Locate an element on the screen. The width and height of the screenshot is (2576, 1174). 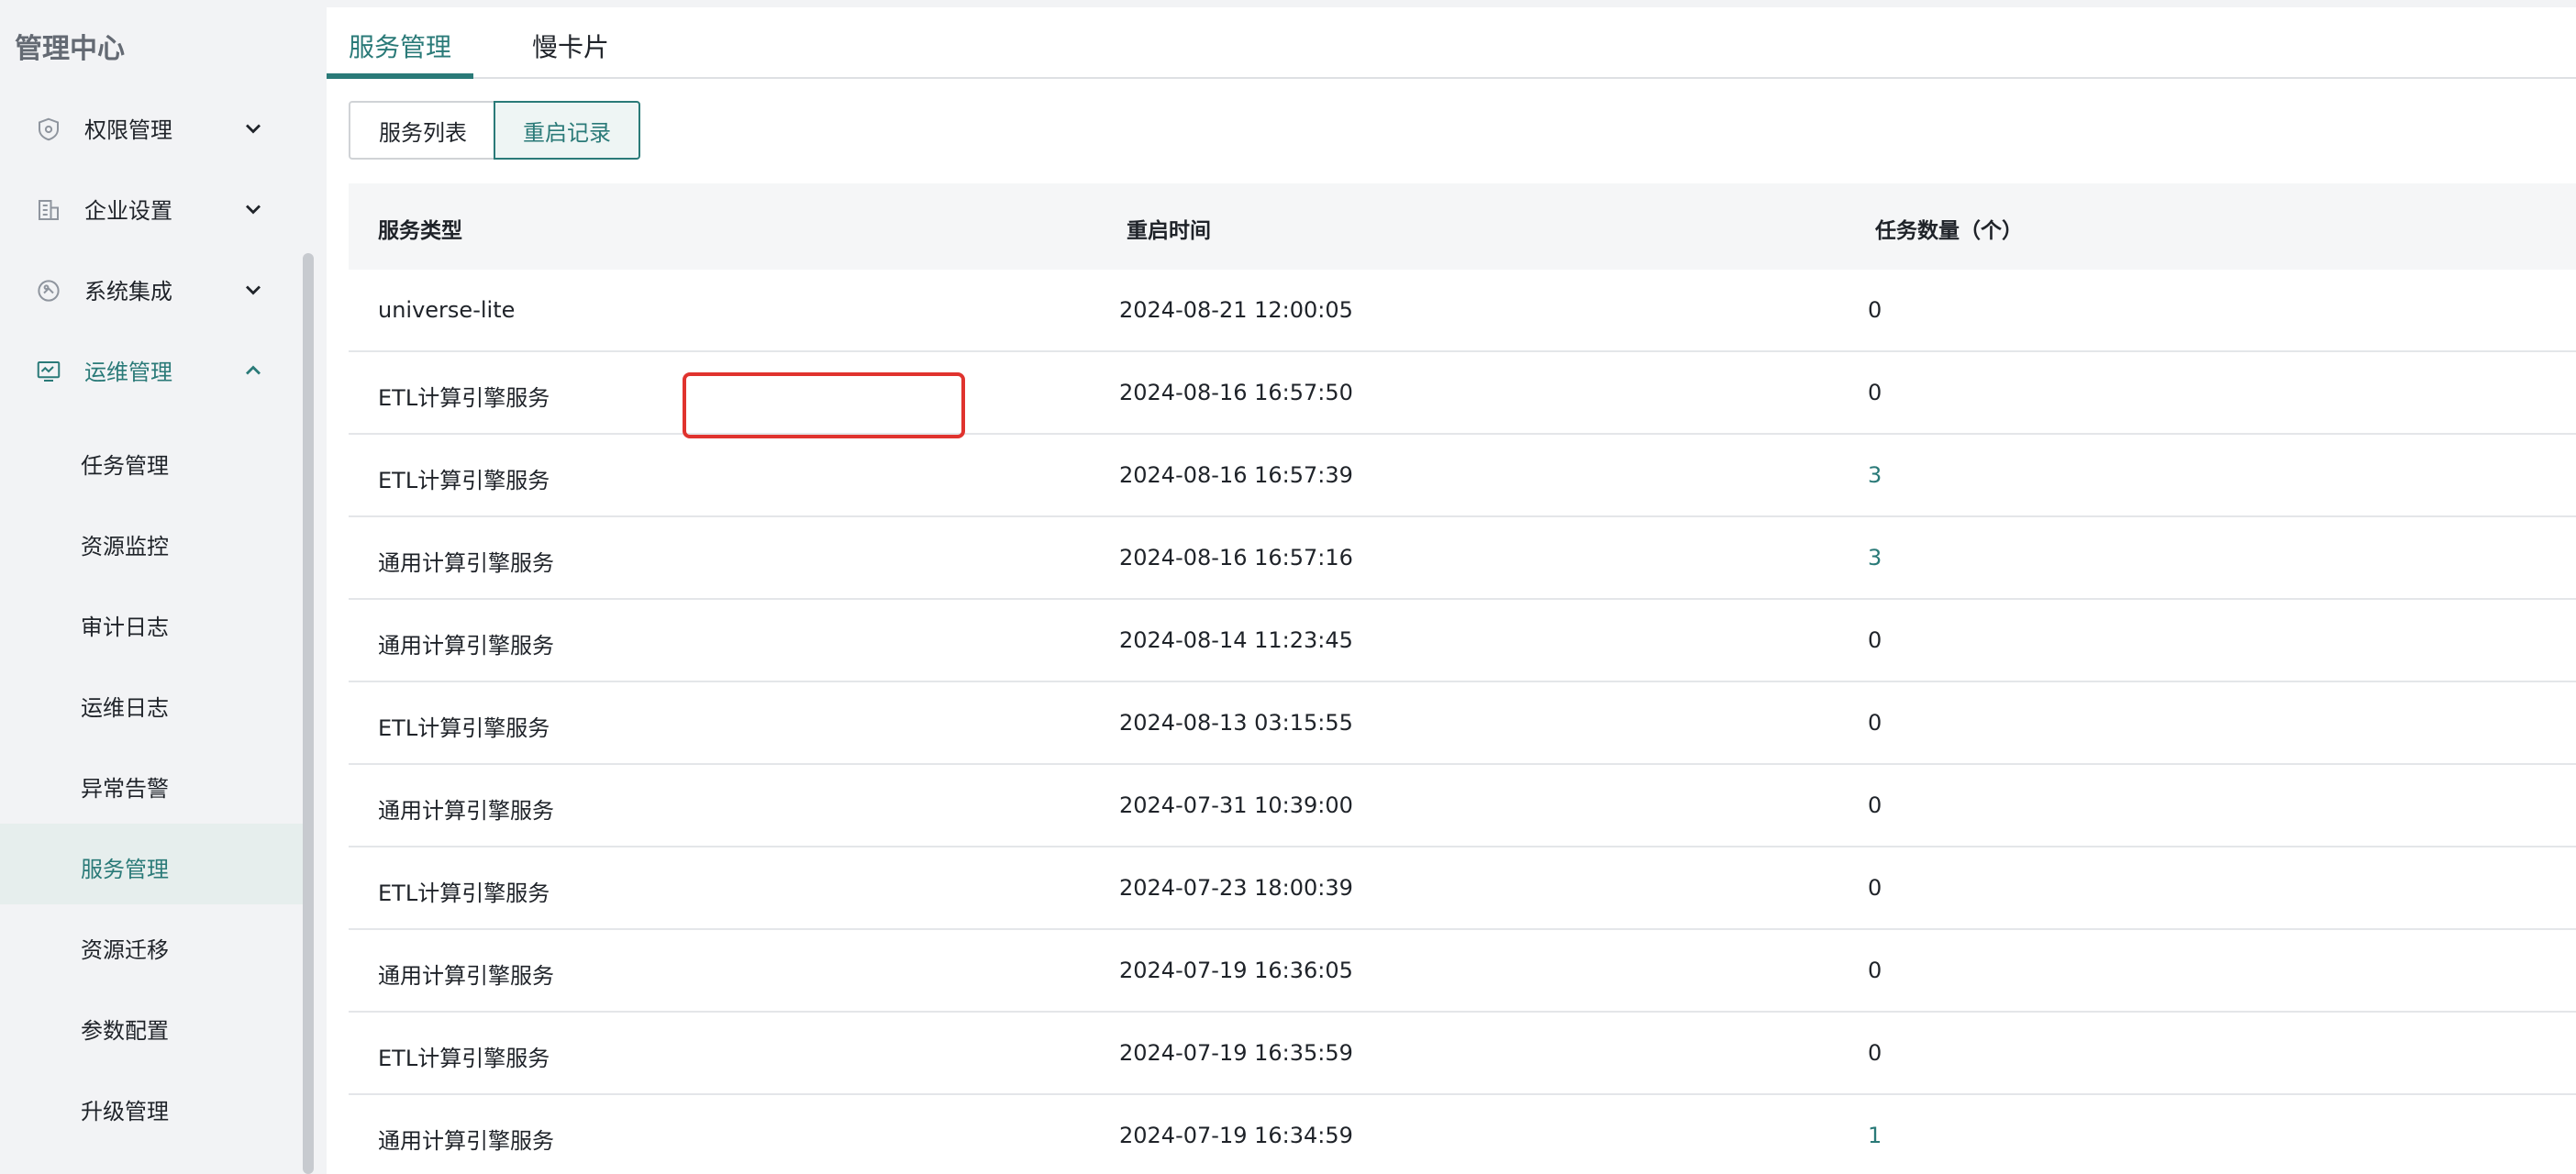
shield-icon is located at coordinates (49, 129).